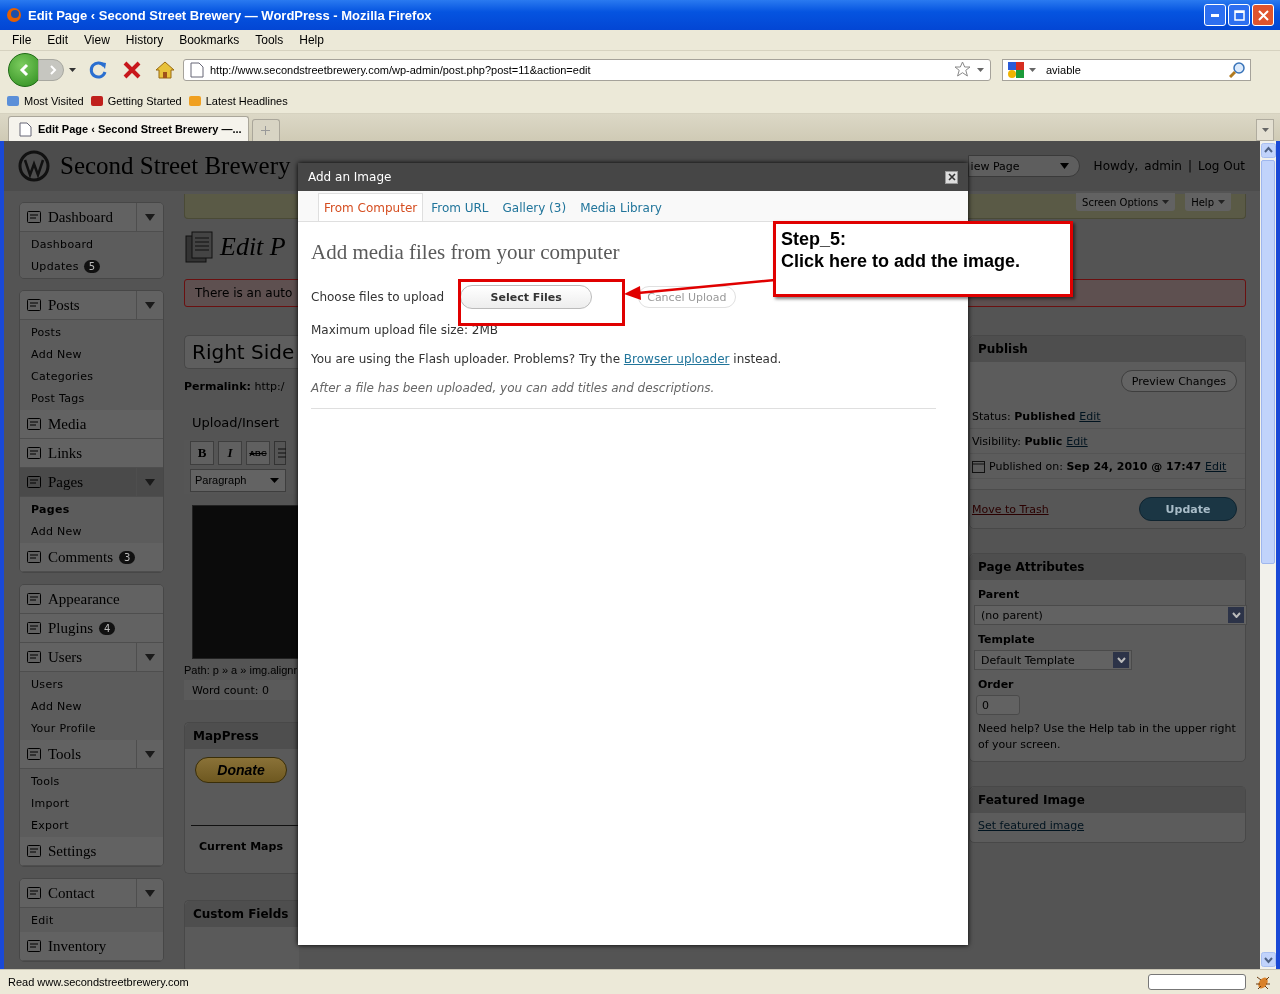 Image resolution: width=1280 pixels, height=994 pixels. What do you see at coordinates (45, 100) in the screenshot?
I see `bookmark-item: Most Visited` at bounding box center [45, 100].